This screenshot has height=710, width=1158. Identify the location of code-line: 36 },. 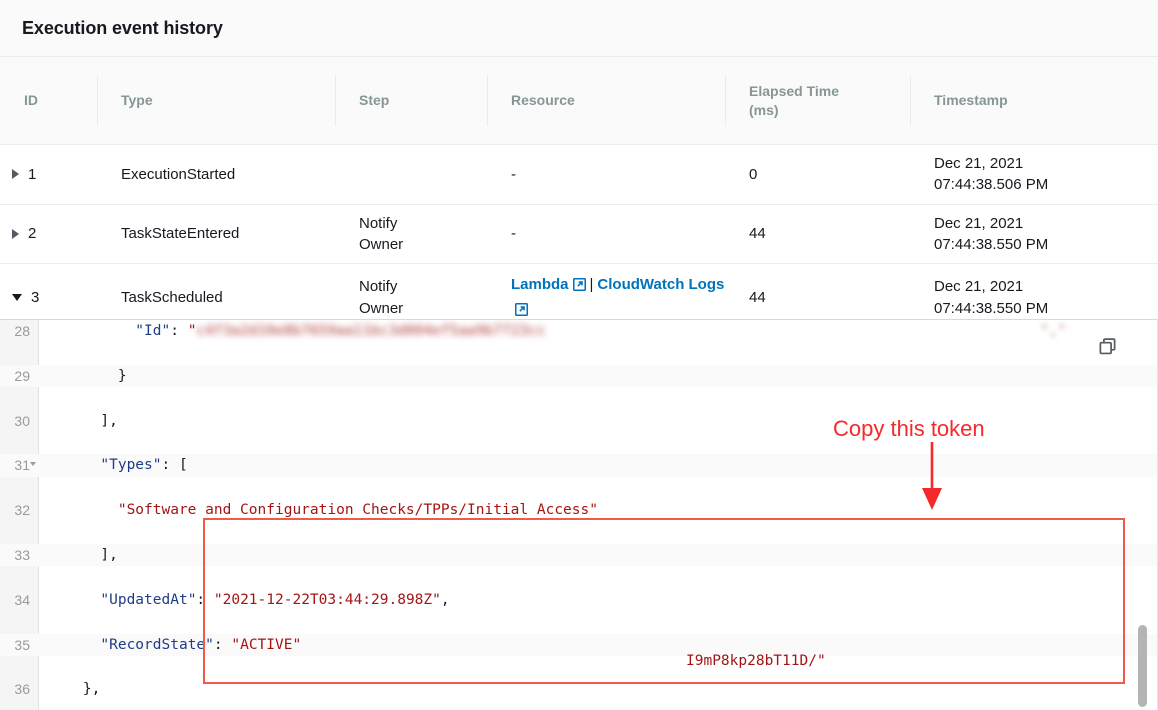
(579, 689).